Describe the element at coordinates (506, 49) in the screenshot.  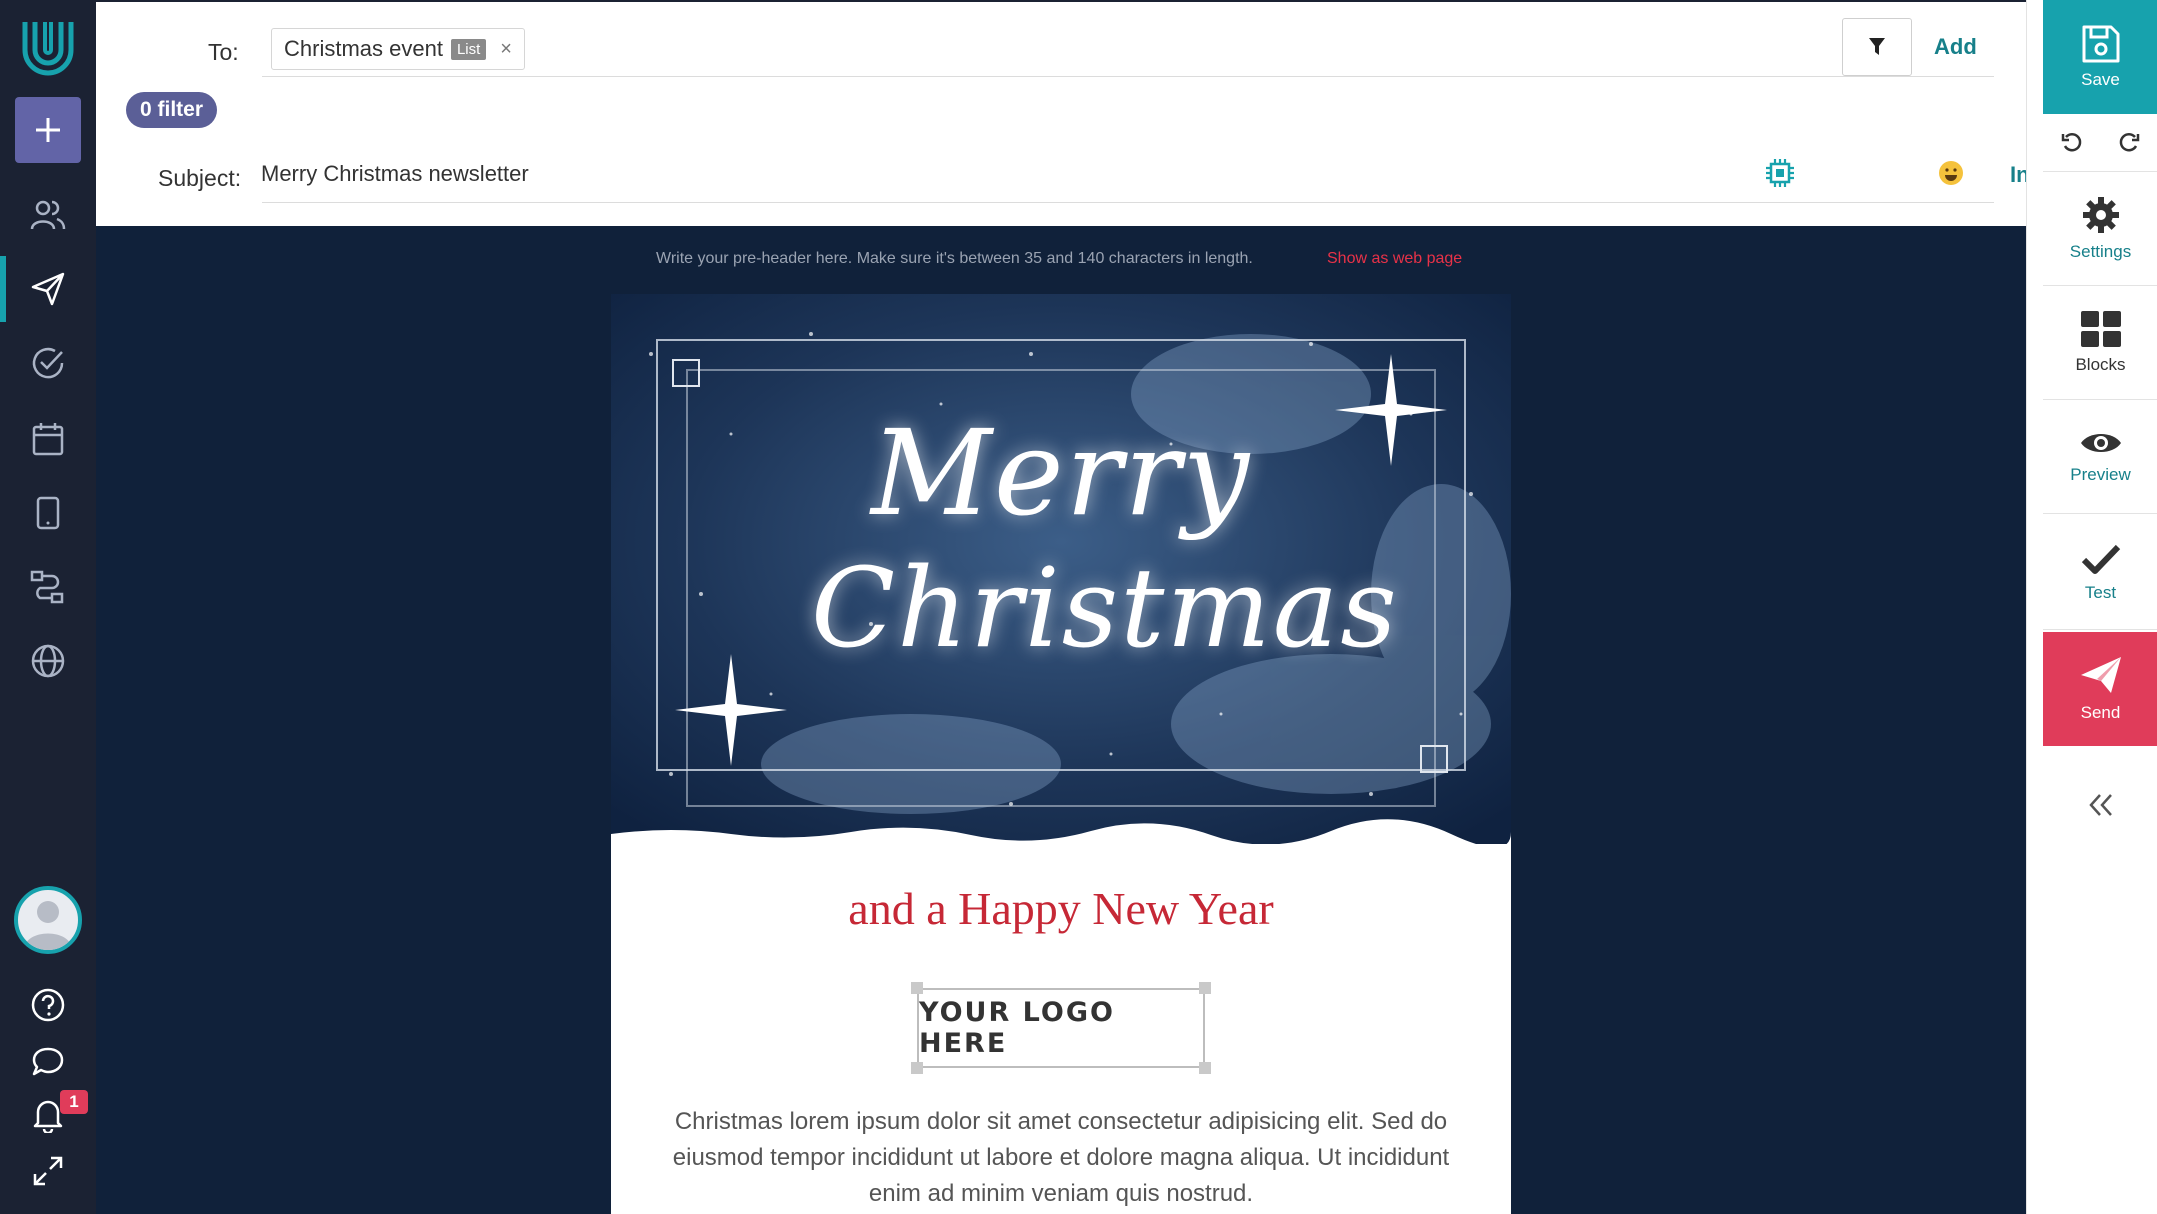
I see `remove-recipient-icon: ×` at that location.